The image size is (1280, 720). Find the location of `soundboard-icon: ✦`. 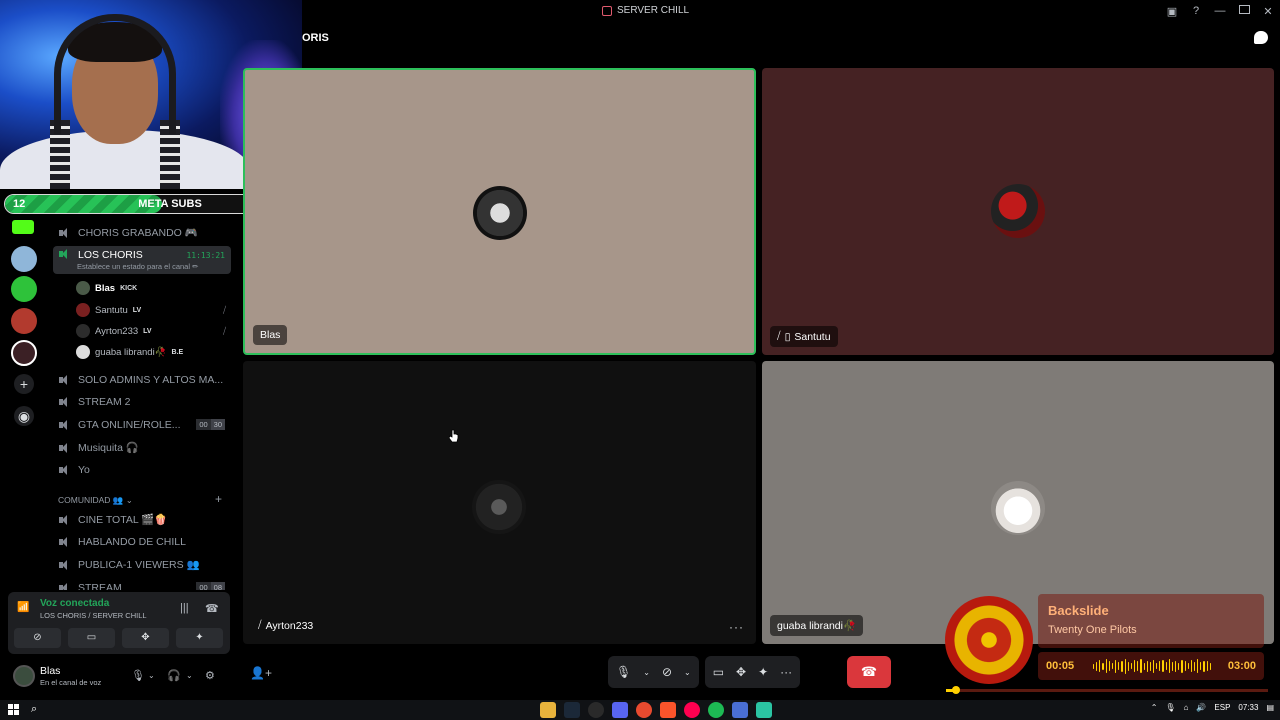

soundboard-icon: ✦ is located at coordinates (763, 672).